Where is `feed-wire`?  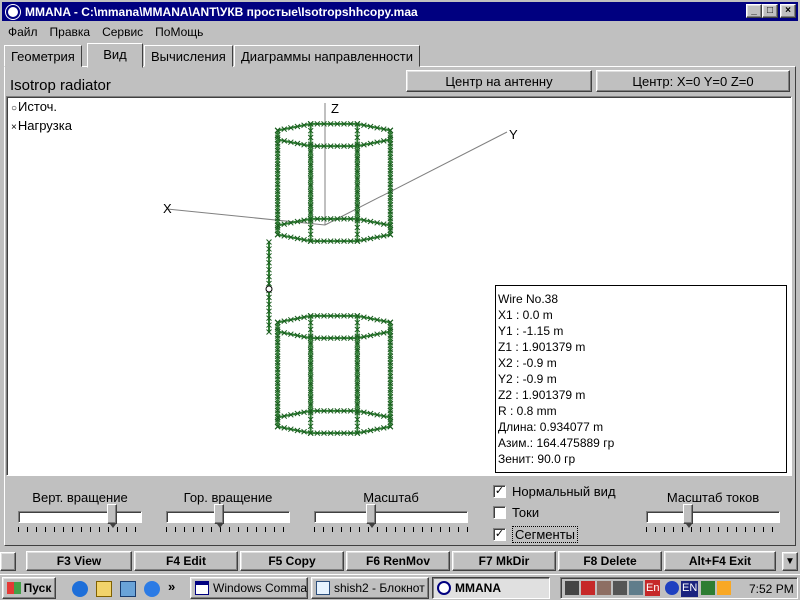 feed-wire is located at coordinates (269, 287).